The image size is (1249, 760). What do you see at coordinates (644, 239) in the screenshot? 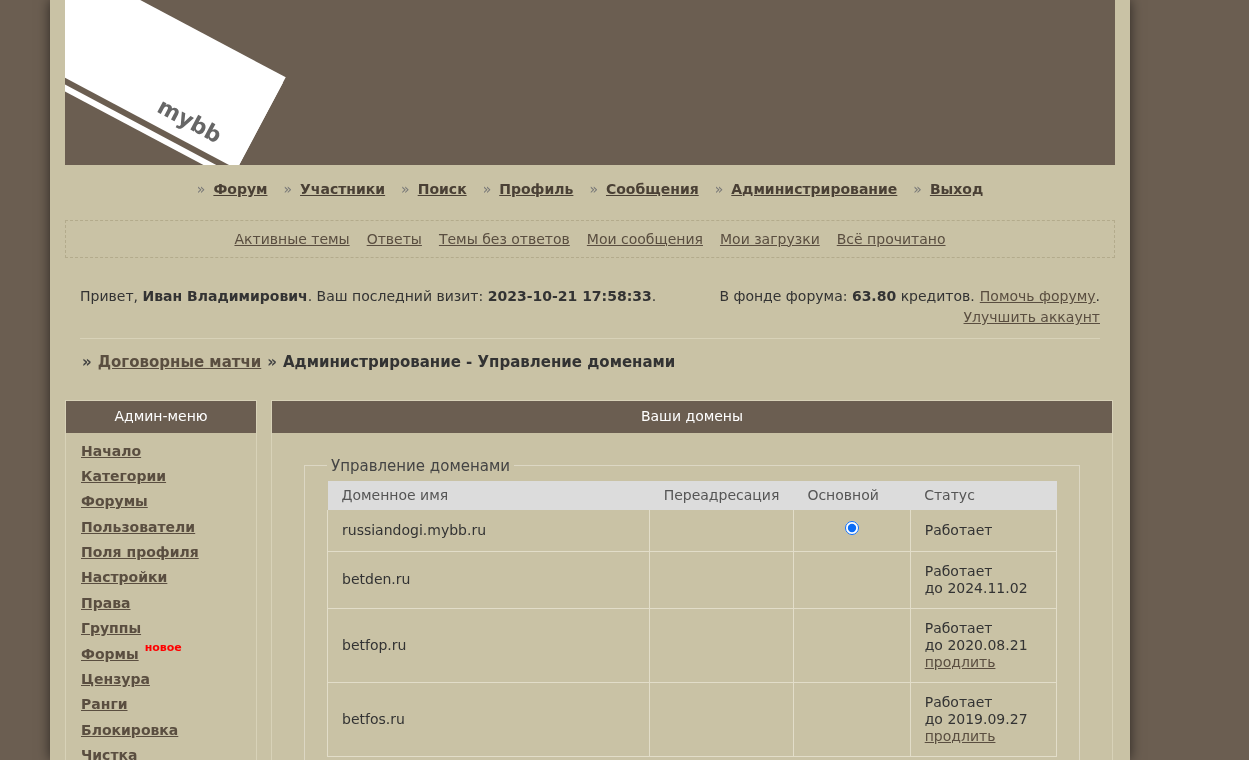
I see `subnav-link: Мои сообщения` at bounding box center [644, 239].